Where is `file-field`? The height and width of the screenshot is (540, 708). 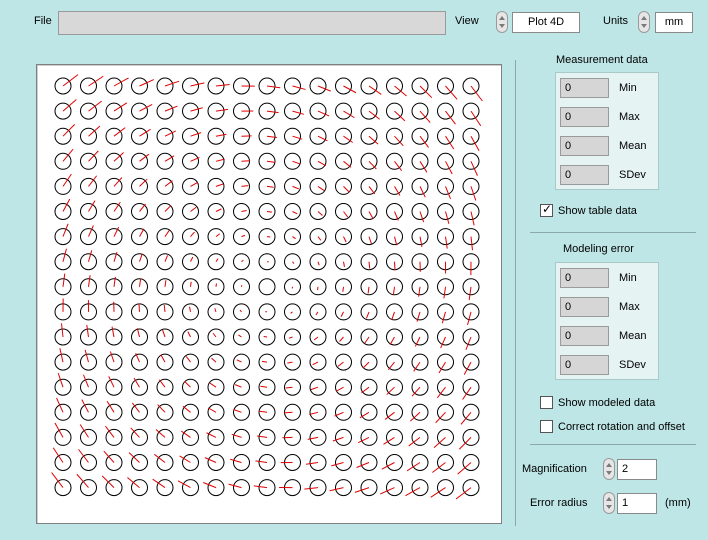
file-field is located at coordinates (252, 23).